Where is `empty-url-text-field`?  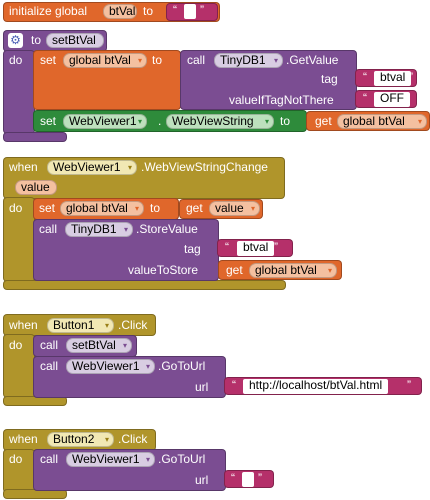 empty-url-text-field is located at coordinates (248, 479).